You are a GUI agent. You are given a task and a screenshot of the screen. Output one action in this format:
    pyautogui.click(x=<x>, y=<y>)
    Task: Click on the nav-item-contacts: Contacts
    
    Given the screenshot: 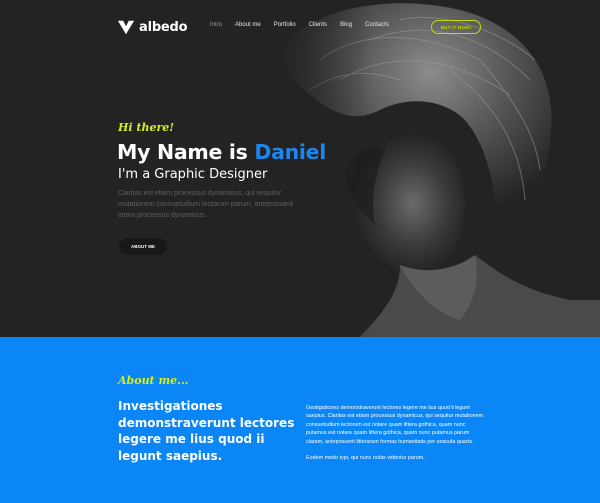 What is the action you would take?
    pyautogui.click(x=377, y=25)
    